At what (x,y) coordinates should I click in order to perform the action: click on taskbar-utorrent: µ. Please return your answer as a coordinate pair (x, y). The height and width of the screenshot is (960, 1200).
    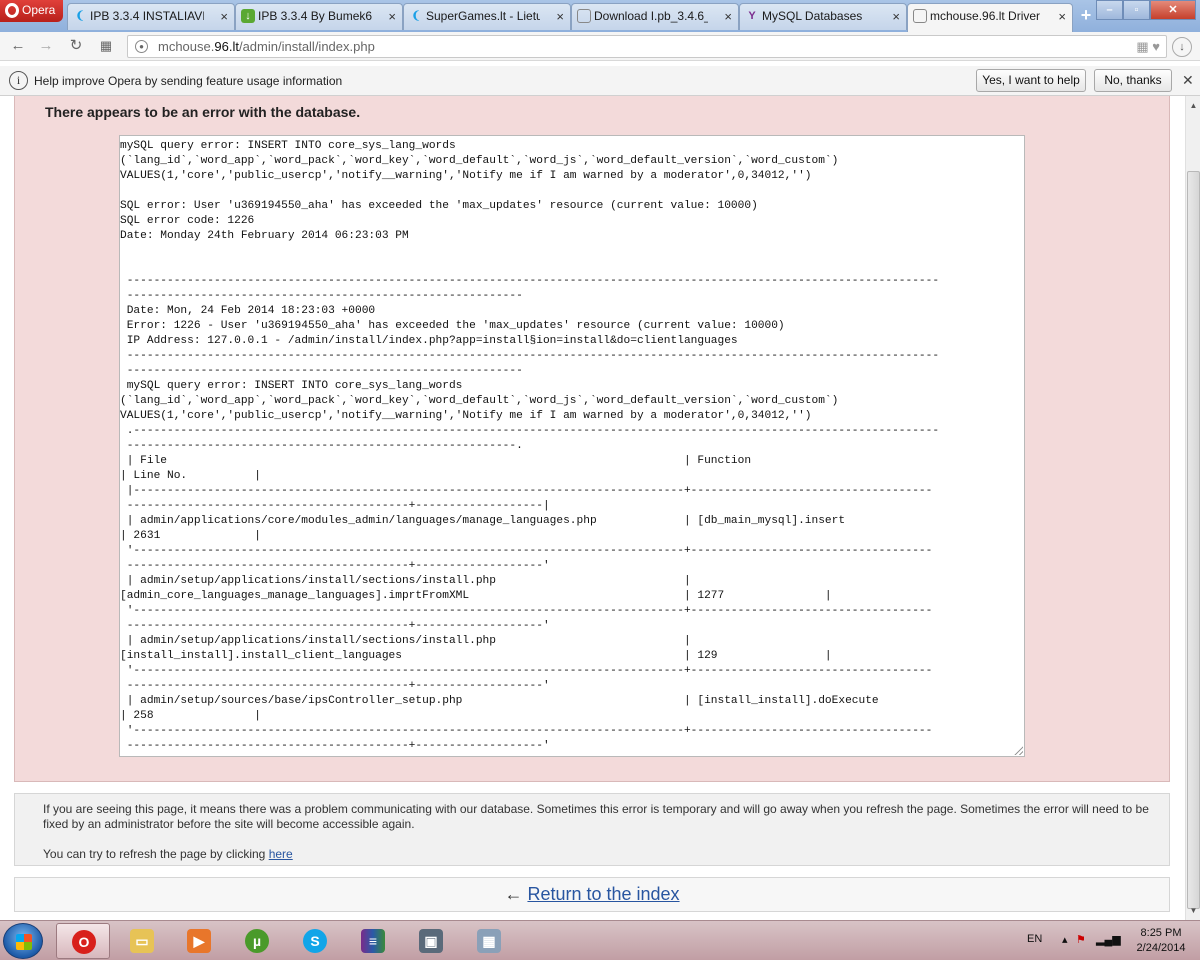
    Looking at the image, I should click on (257, 941).